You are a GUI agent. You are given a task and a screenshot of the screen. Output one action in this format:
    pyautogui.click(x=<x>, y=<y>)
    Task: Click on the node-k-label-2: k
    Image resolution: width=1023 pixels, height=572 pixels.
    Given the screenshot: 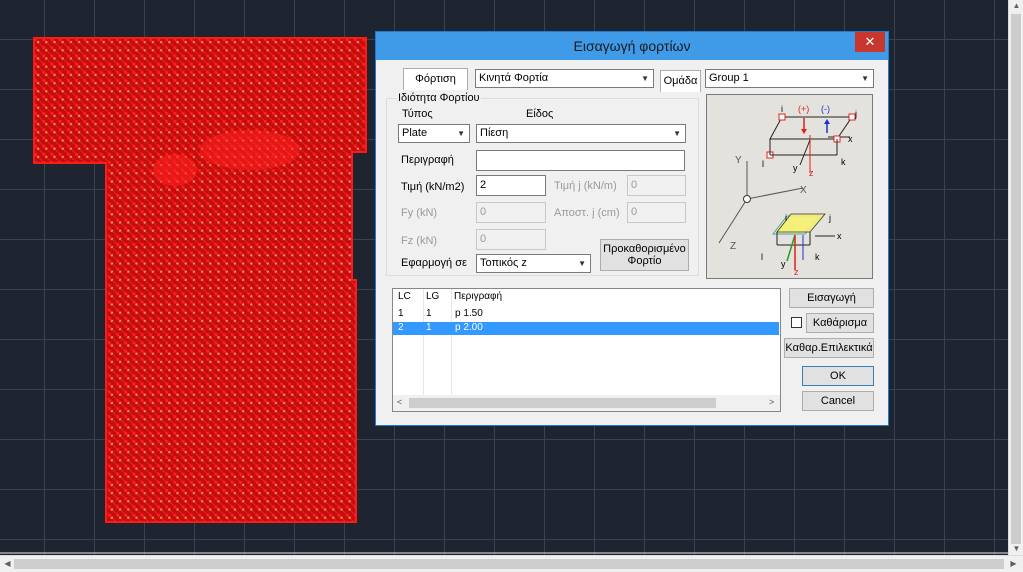 What is the action you would take?
    pyautogui.click(x=817, y=257)
    